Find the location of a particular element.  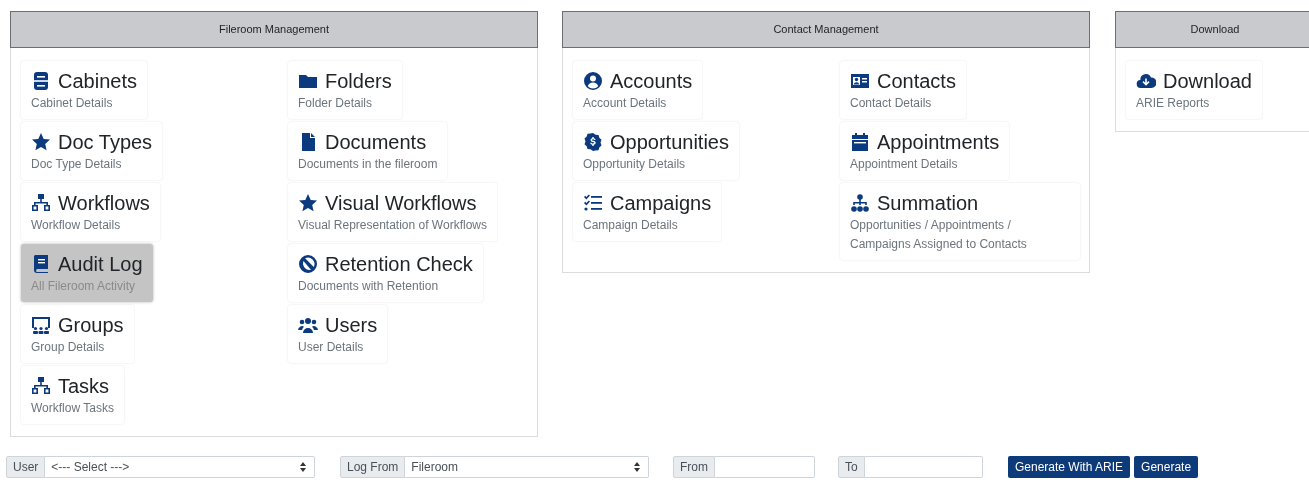

nav-card: Tasks Workflow Tasks is located at coordinates (72, 395).